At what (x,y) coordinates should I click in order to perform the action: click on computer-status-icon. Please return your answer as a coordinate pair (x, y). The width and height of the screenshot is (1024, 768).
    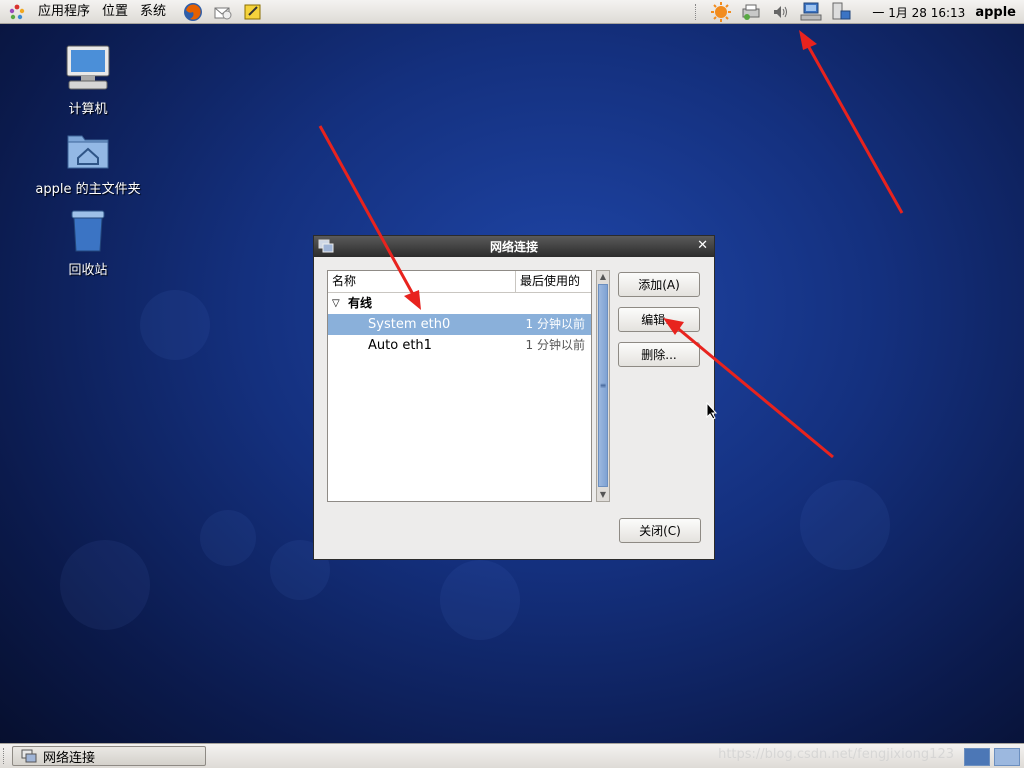
    Looking at the image, I should click on (841, 12).